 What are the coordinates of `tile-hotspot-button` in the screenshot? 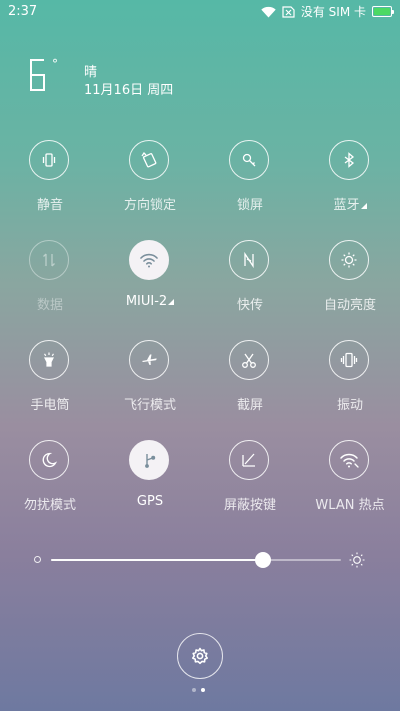 It's located at (349, 460).